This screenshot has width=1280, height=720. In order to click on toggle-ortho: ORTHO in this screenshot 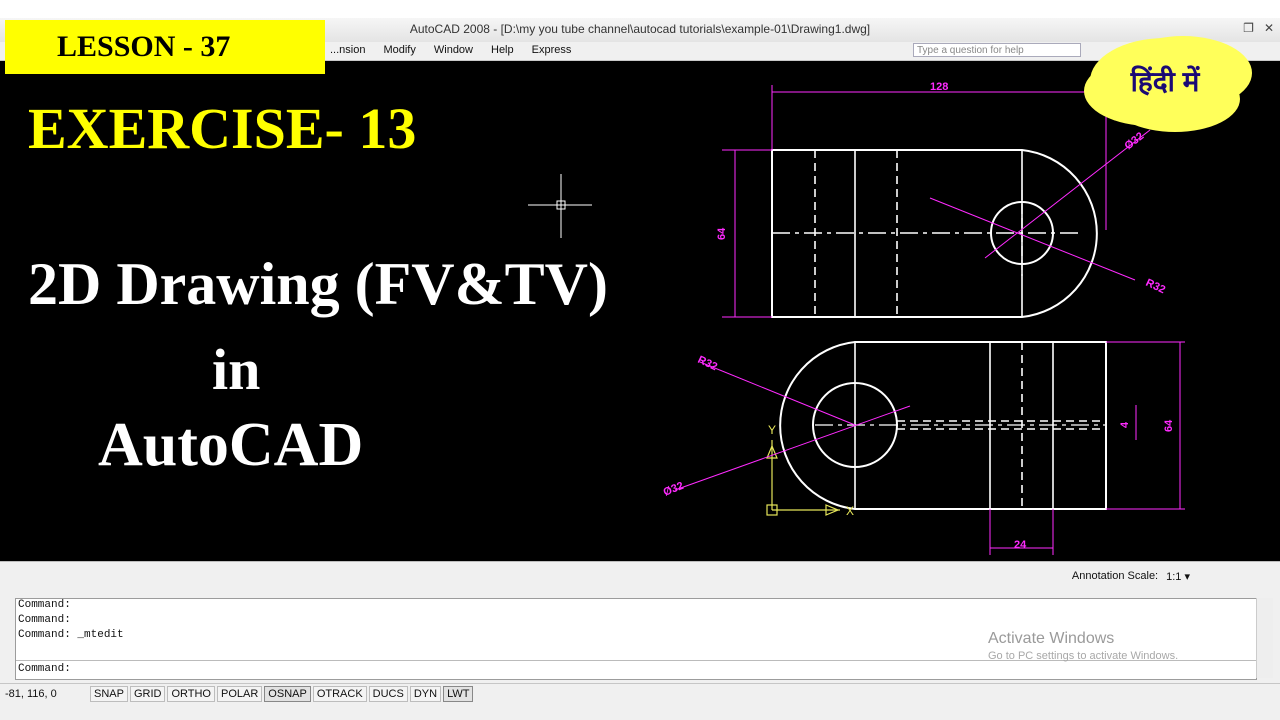, I will do `click(191, 694)`.